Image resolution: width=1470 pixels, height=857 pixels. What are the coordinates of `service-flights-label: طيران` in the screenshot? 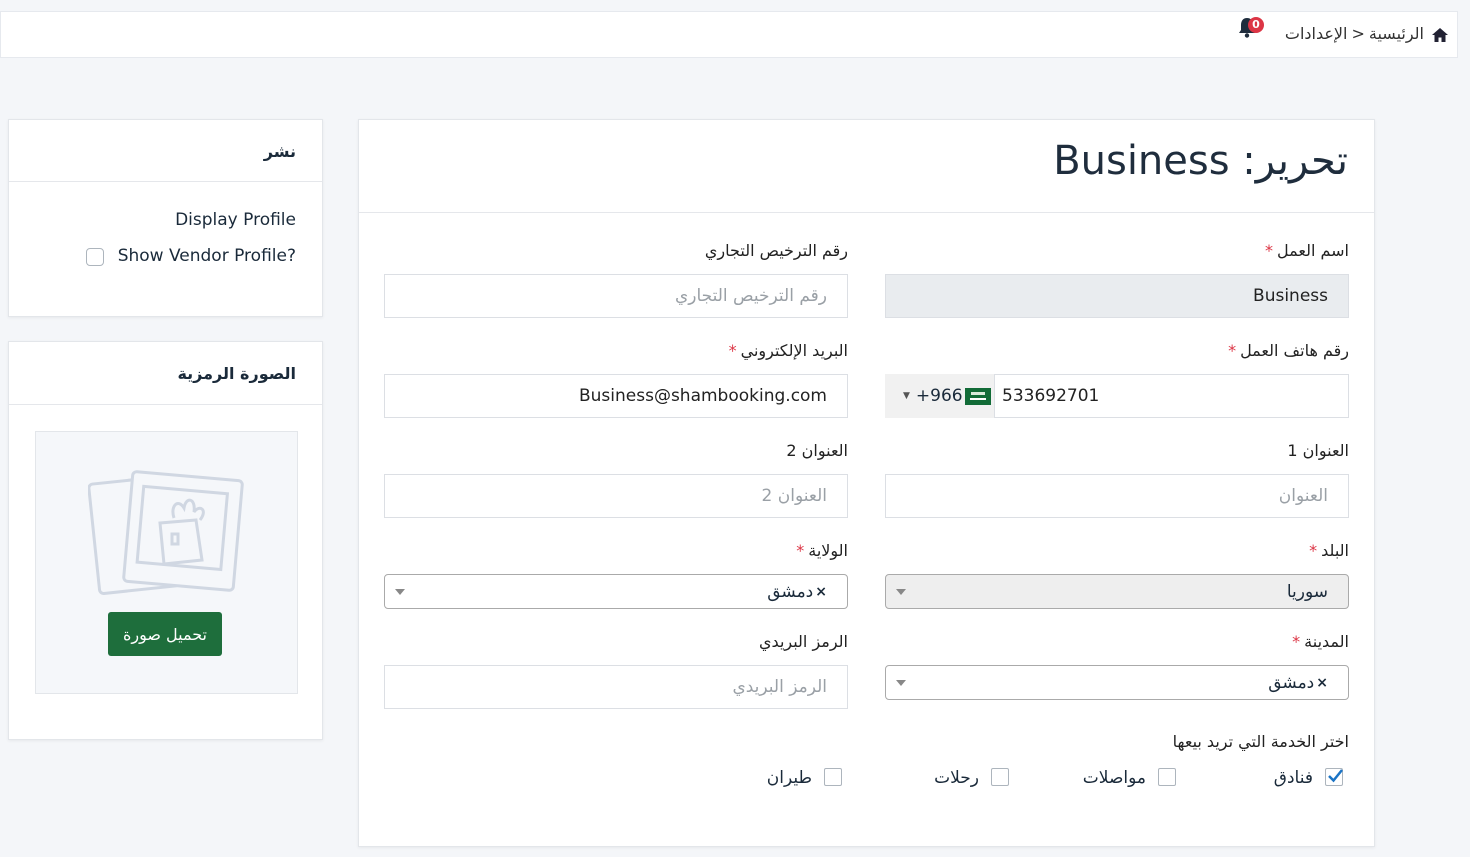 It's located at (789, 778).